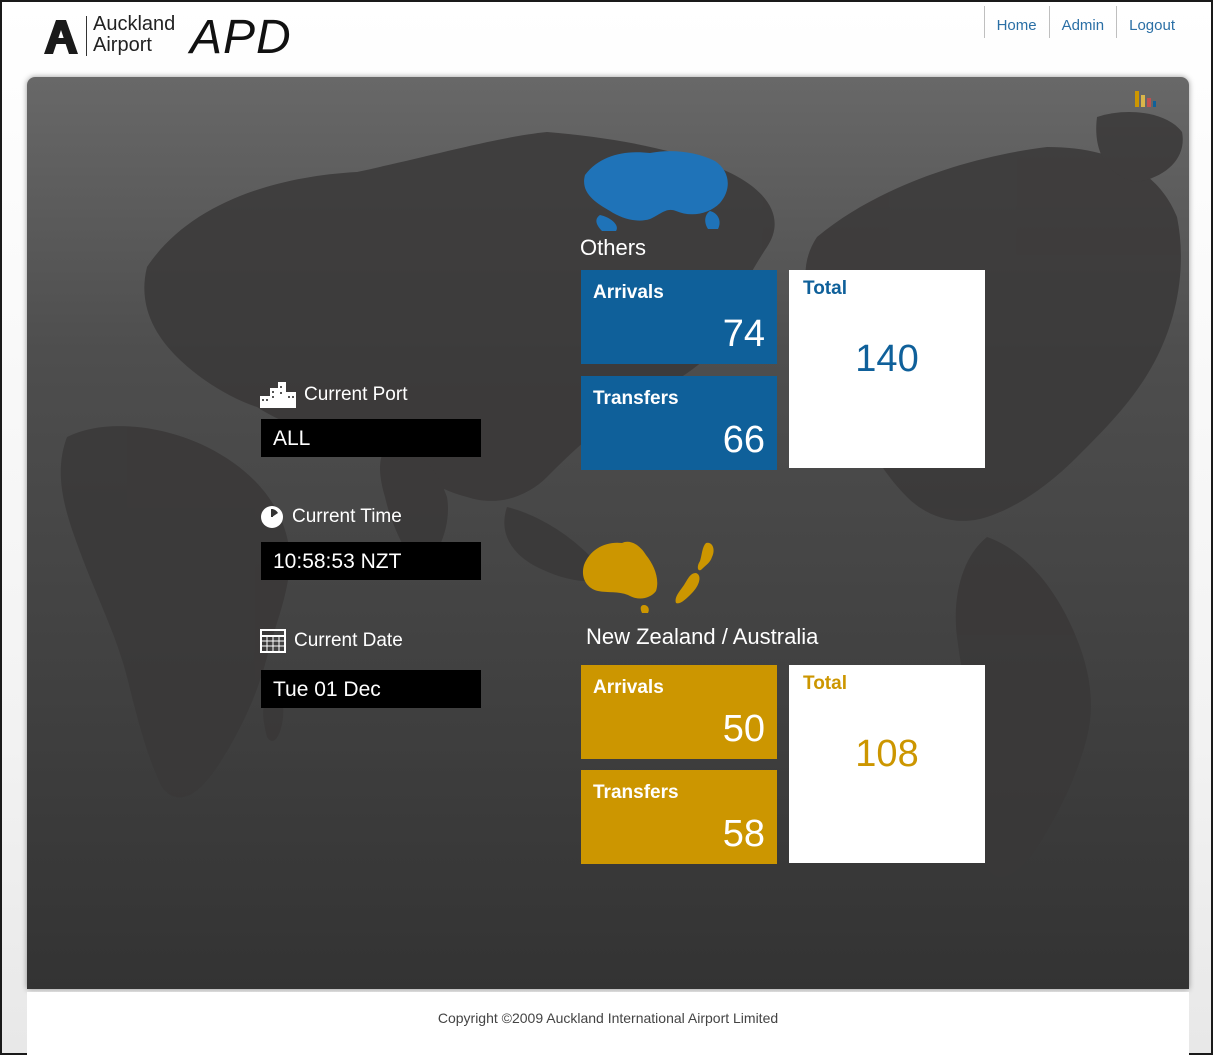 Image resolution: width=1213 pixels, height=1055 pixels. What do you see at coordinates (636, 792) in the screenshot?
I see `nz-transfers-label: Transfers` at bounding box center [636, 792].